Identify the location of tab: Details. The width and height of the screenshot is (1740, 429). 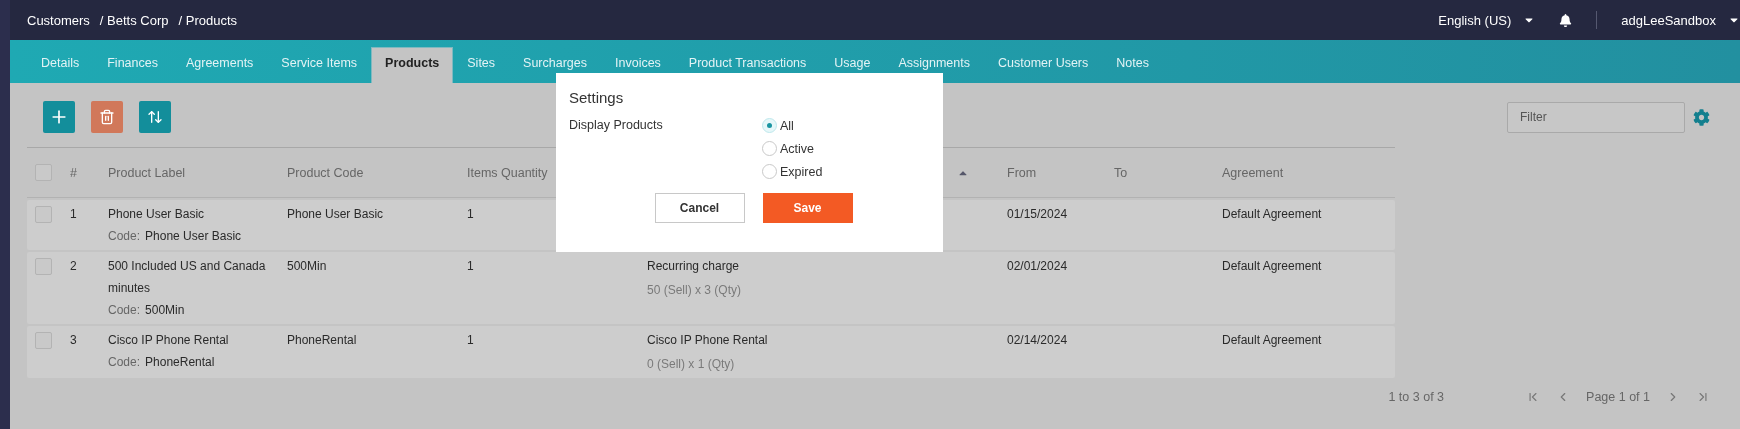
(60, 65).